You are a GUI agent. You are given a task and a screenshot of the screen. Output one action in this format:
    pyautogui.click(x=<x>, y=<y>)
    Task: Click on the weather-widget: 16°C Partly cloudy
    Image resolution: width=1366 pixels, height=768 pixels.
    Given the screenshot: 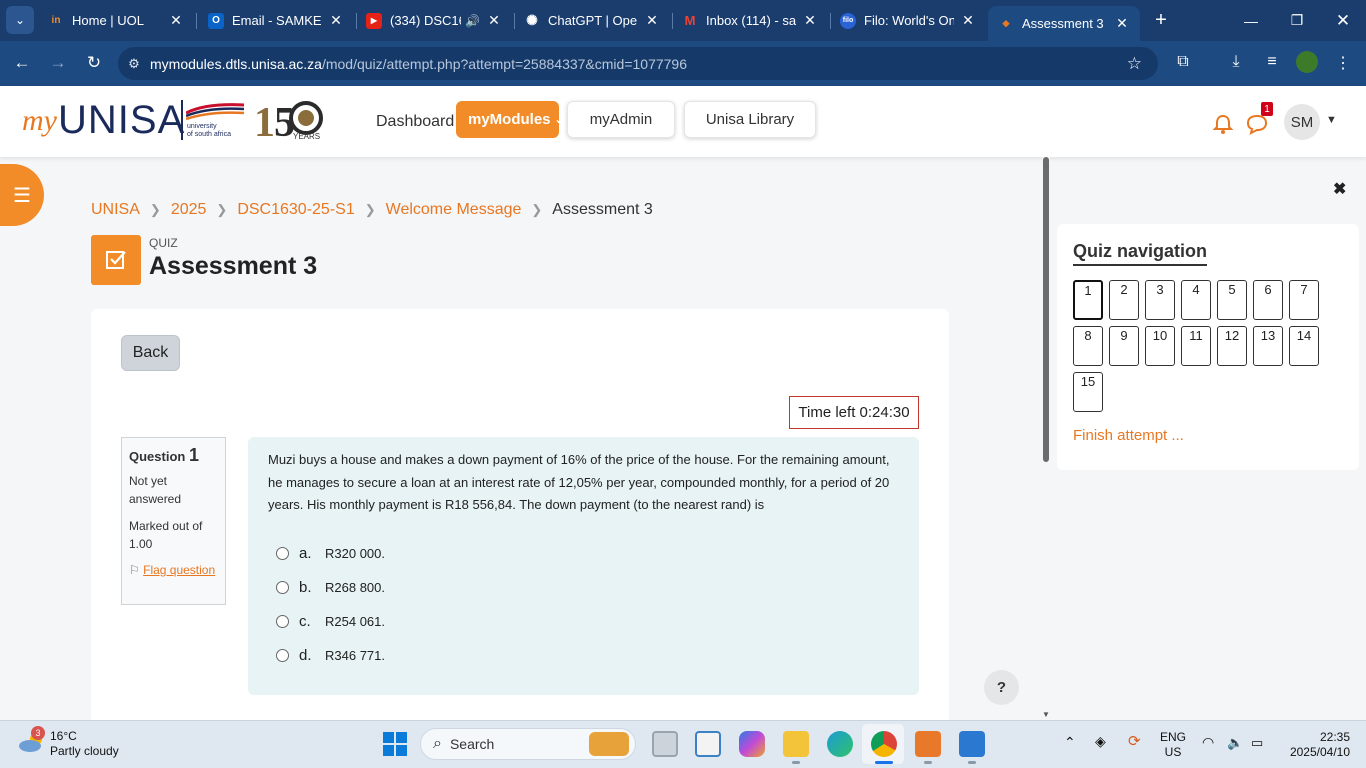 What is the action you would take?
    pyautogui.click(x=84, y=744)
    